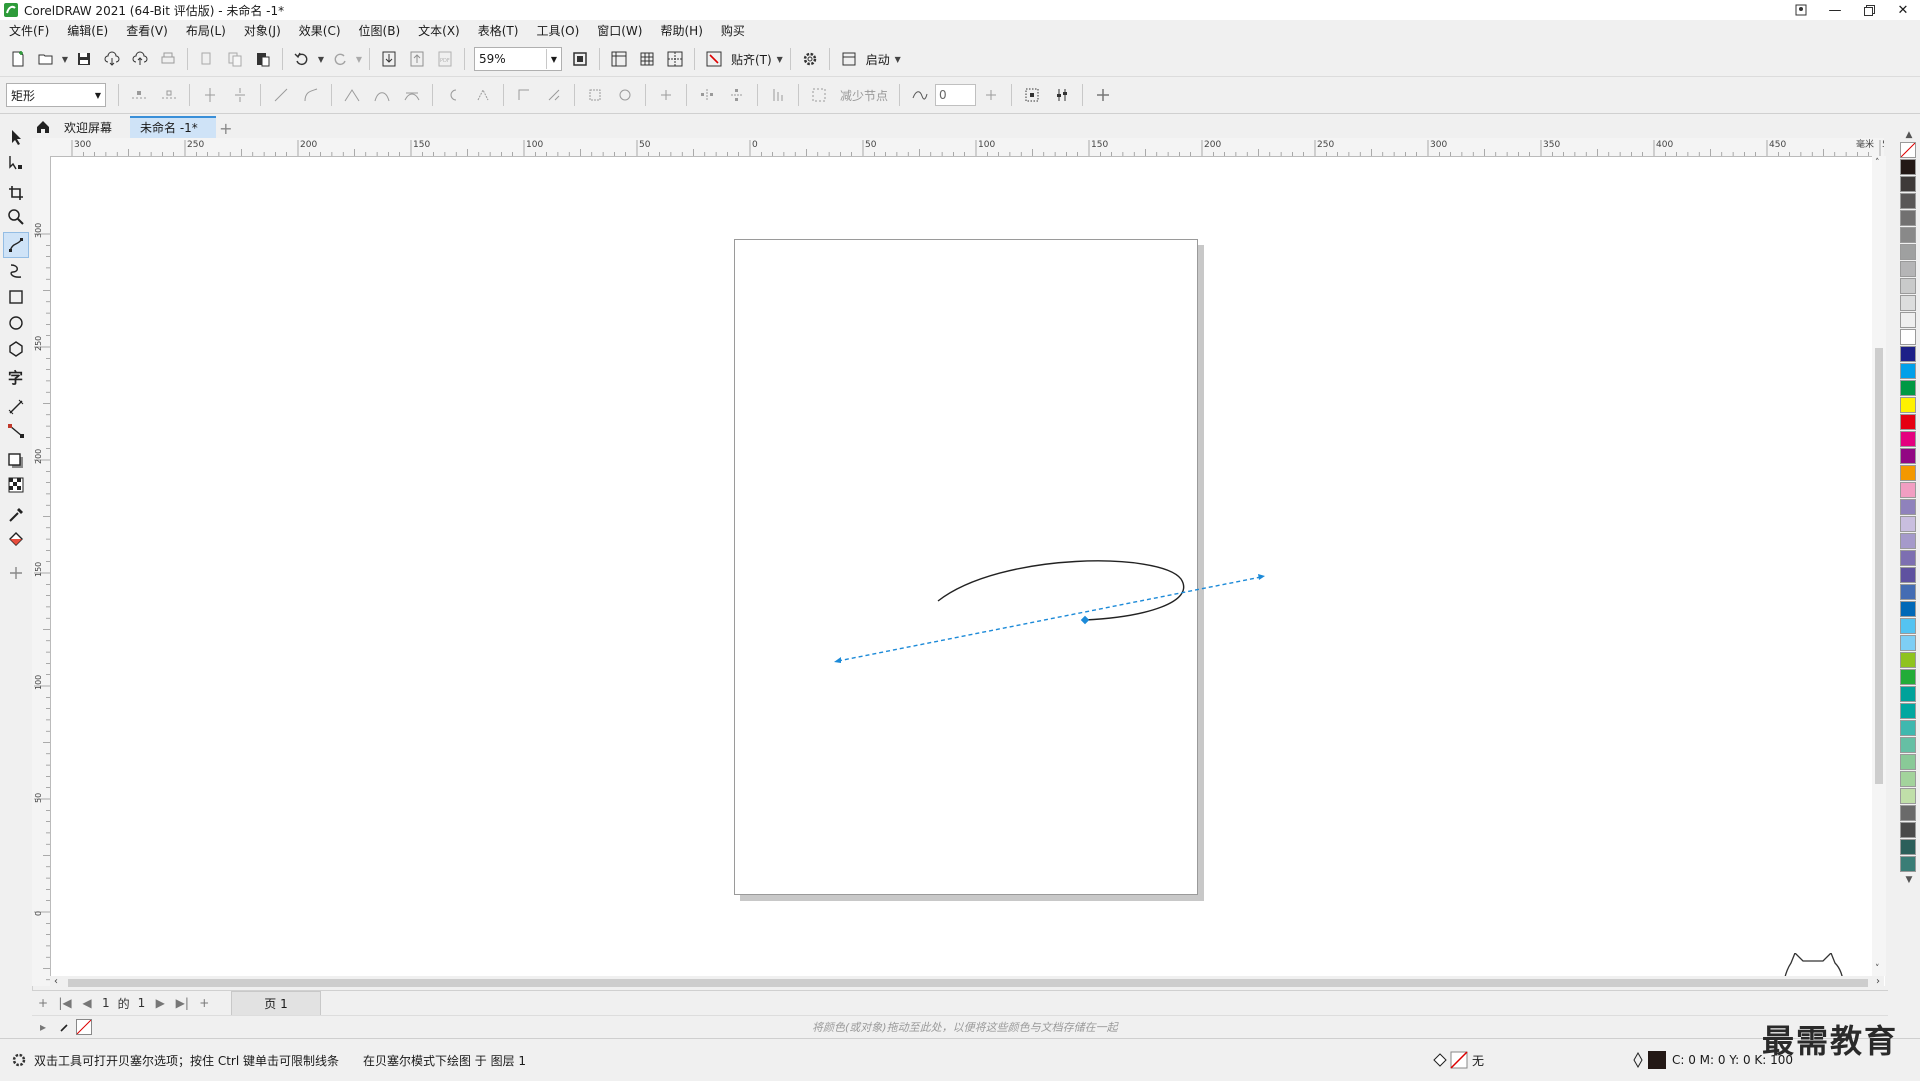 Image resolution: width=1920 pixels, height=1081 pixels. Describe the element at coordinates (837, 660) in the screenshot. I see `control-handle-arrow-left` at that location.